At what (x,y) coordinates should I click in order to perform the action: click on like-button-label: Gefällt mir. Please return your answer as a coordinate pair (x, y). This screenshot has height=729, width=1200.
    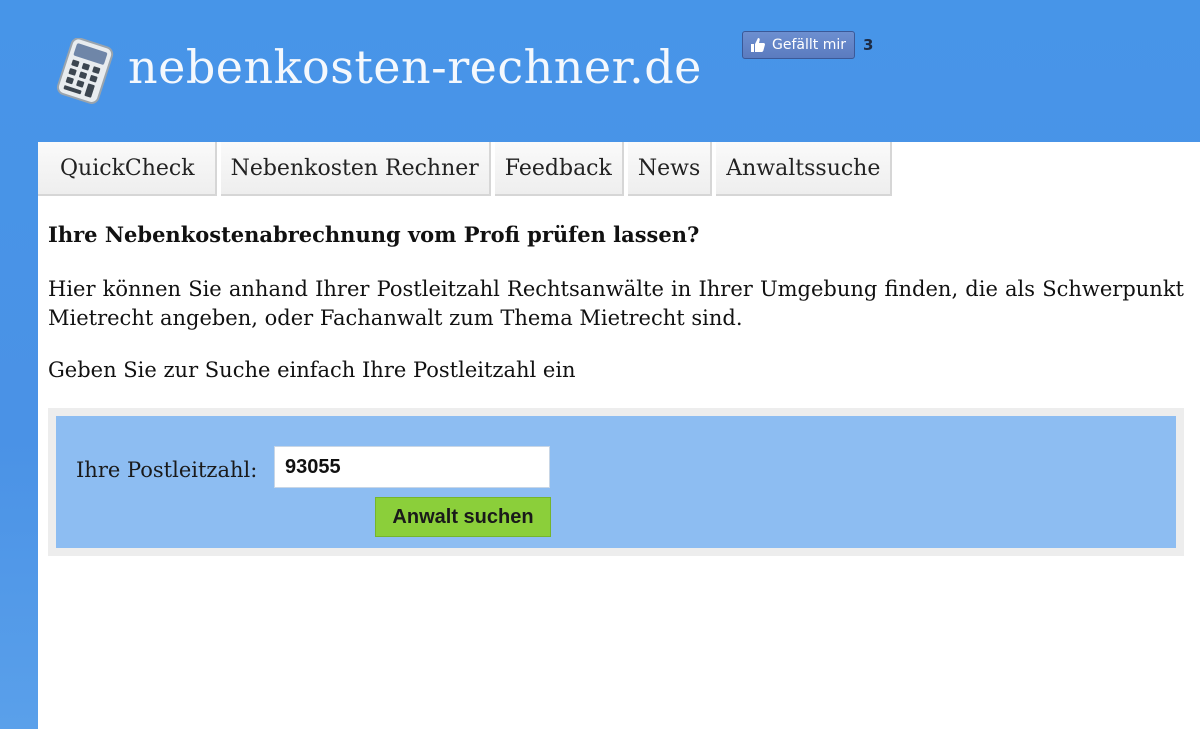
    Looking at the image, I should click on (809, 45).